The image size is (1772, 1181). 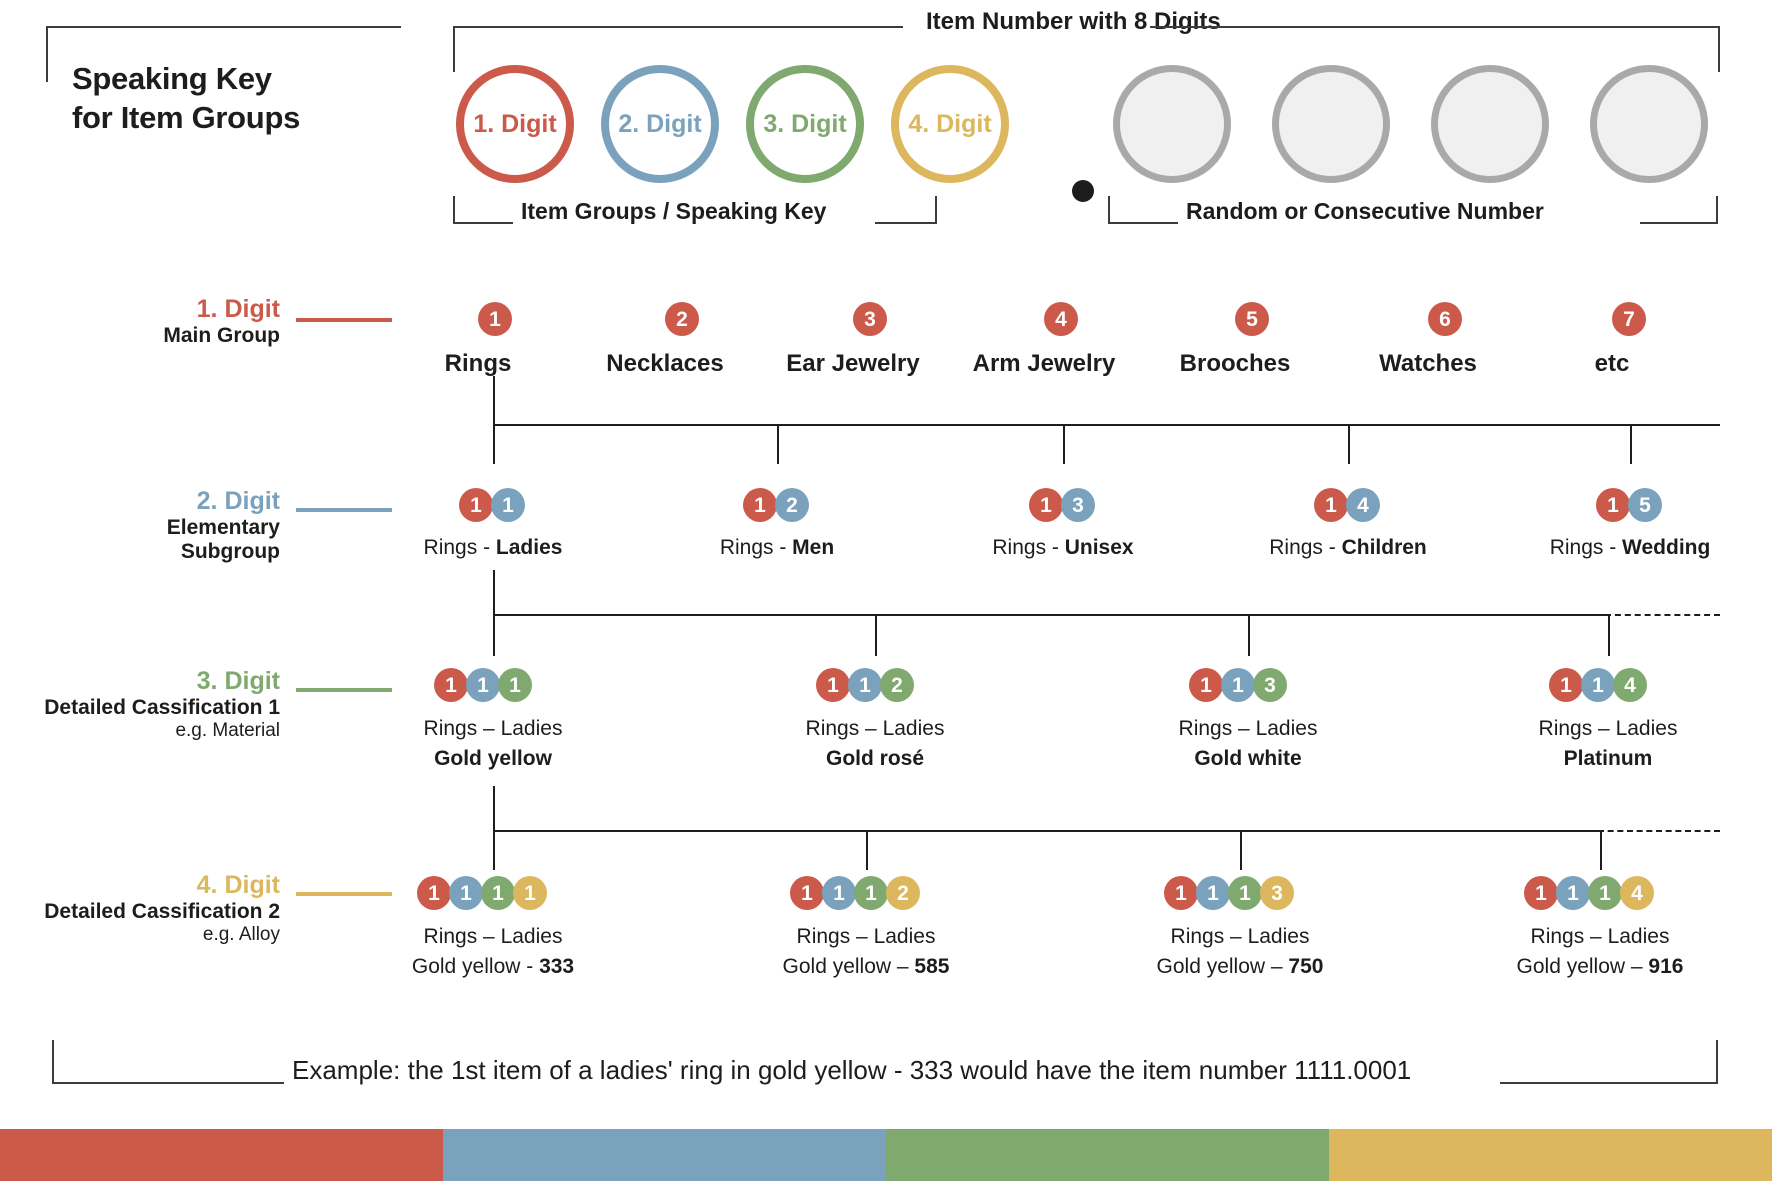 What do you see at coordinates (47, 54) in the screenshot?
I see `title-bracket-left` at bounding box center [47, 54].